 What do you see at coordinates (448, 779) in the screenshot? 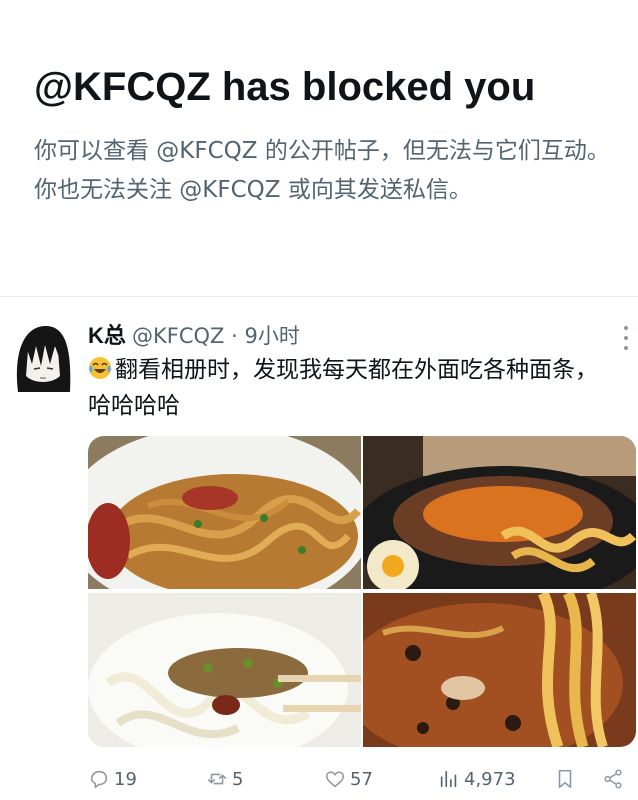
I see `views-icon` at bounding box center [448, 779].